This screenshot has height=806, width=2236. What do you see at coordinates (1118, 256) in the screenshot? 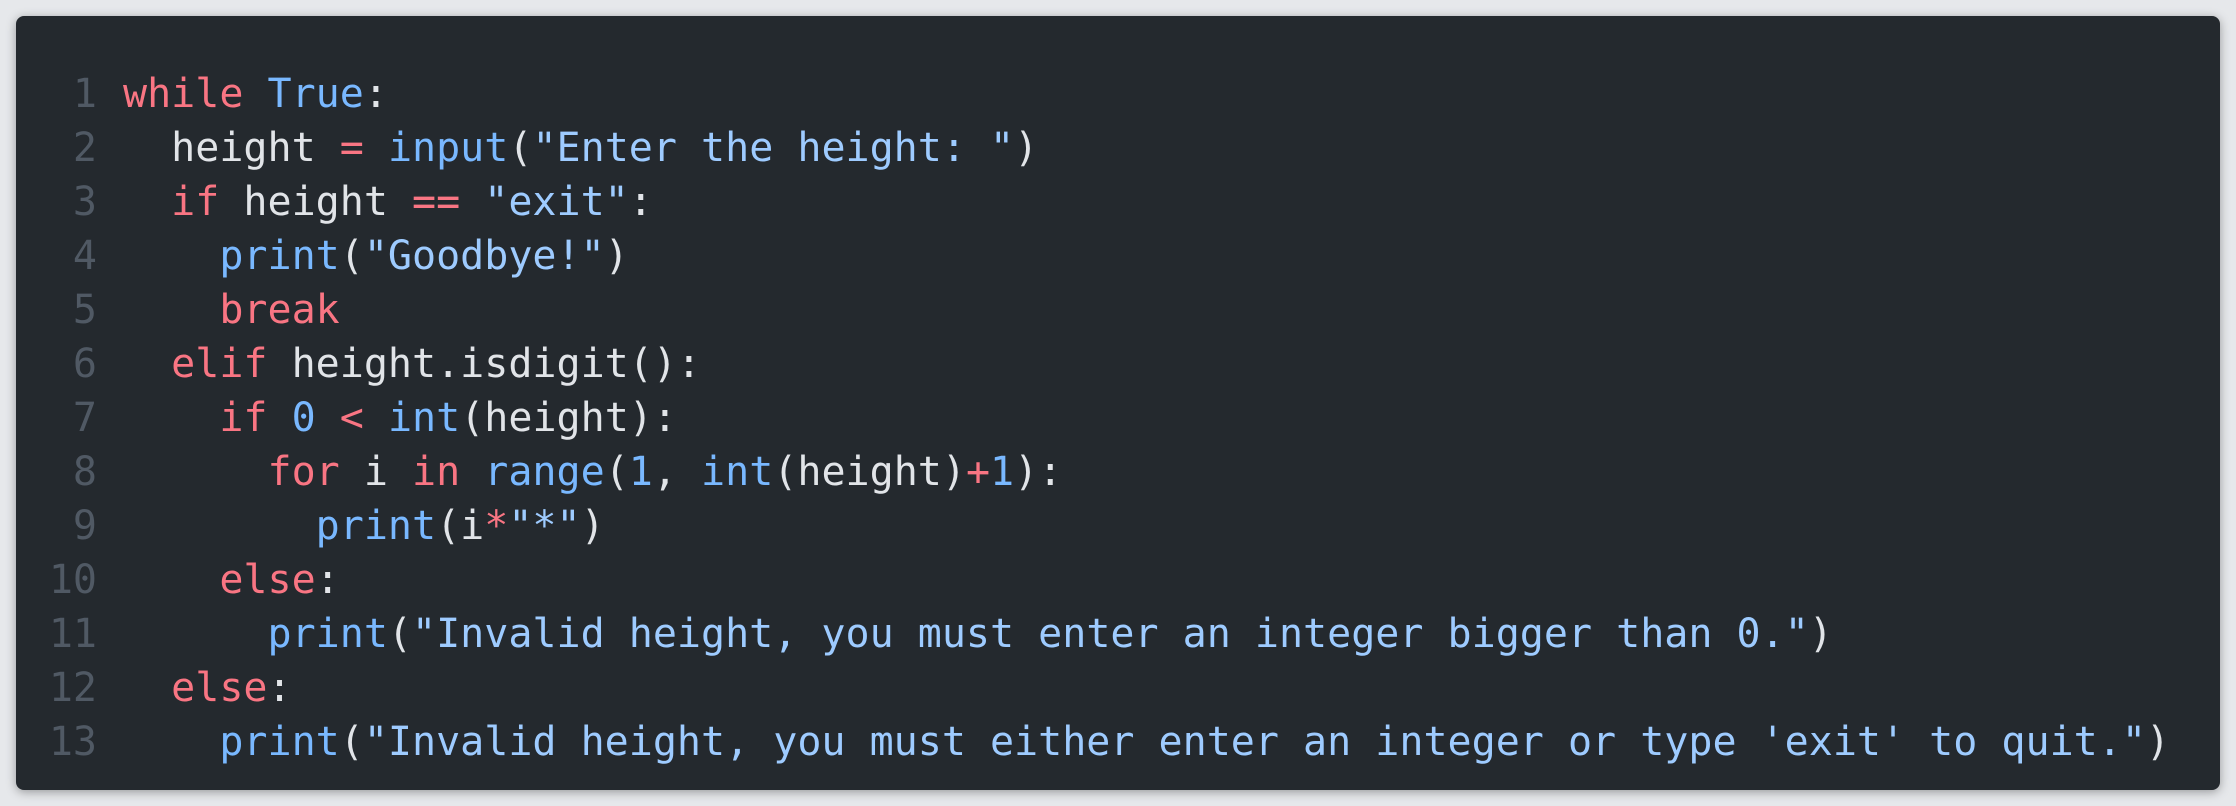
I see `code-line: 4 print("Goodbye!")` at bounding box center [1118, 256].